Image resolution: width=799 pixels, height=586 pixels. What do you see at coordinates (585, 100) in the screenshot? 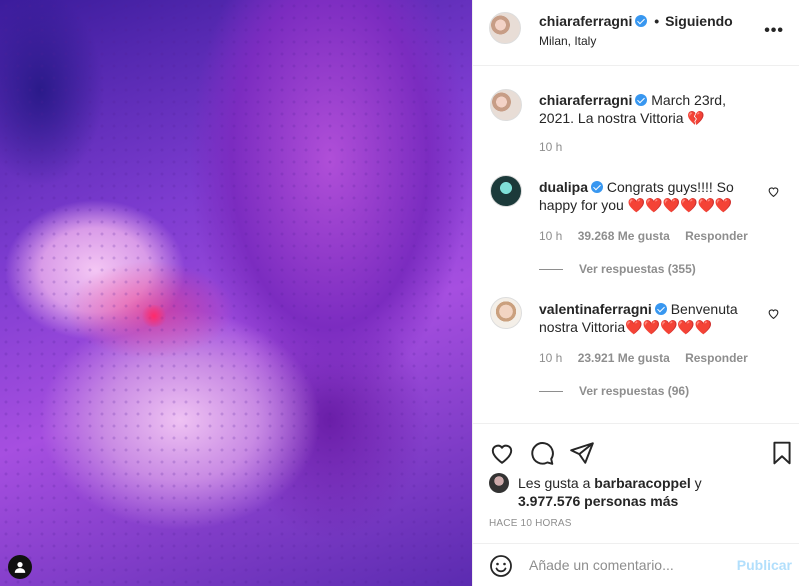
I see `caption-username: chiaraferragni` at bounding box center [585, 100].